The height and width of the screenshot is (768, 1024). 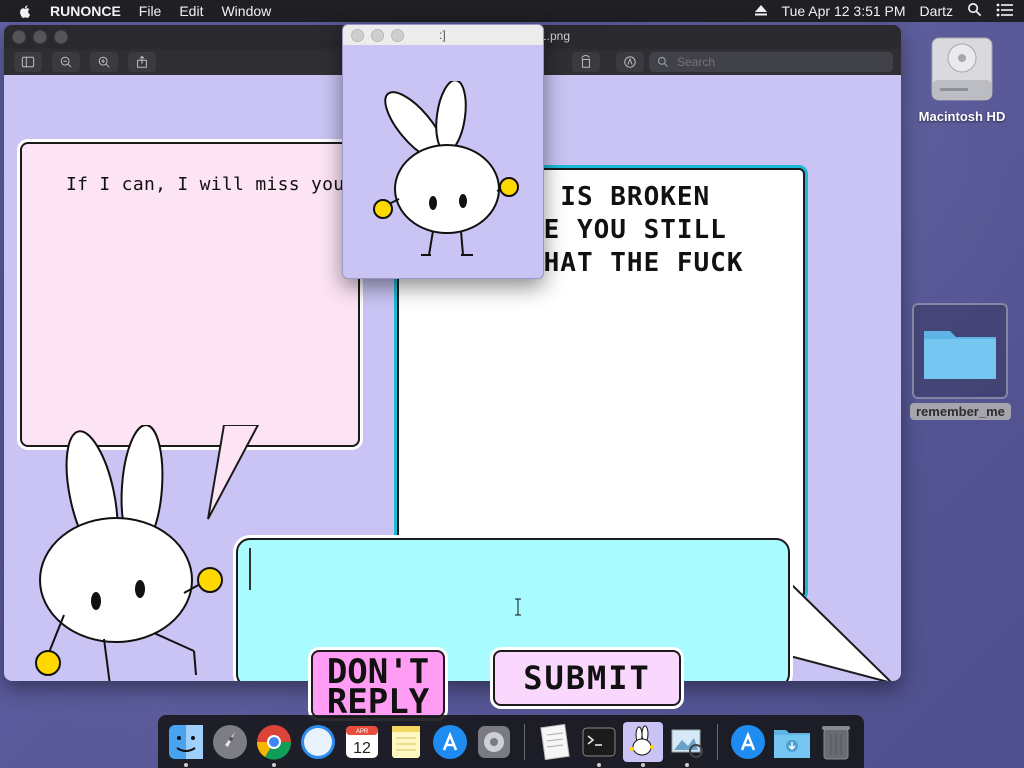 What do you see at coordinates (362, 732) in the screenshot?
I see `calendar-month: APR` at bounding box center [362, 732].